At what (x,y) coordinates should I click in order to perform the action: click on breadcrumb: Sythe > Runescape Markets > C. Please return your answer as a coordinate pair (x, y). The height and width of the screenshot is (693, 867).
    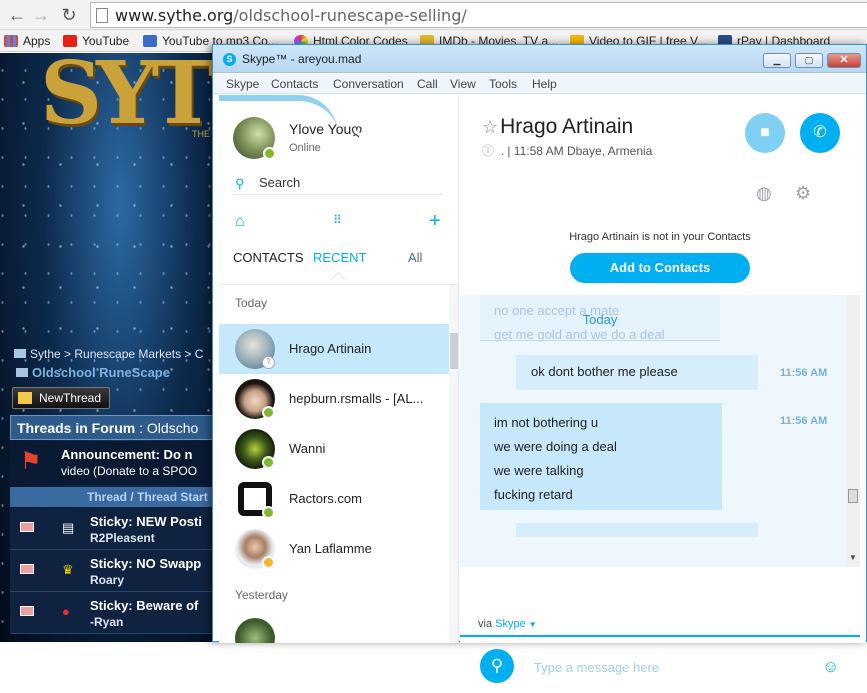
    Looking at the image, I should click on (108, 354).